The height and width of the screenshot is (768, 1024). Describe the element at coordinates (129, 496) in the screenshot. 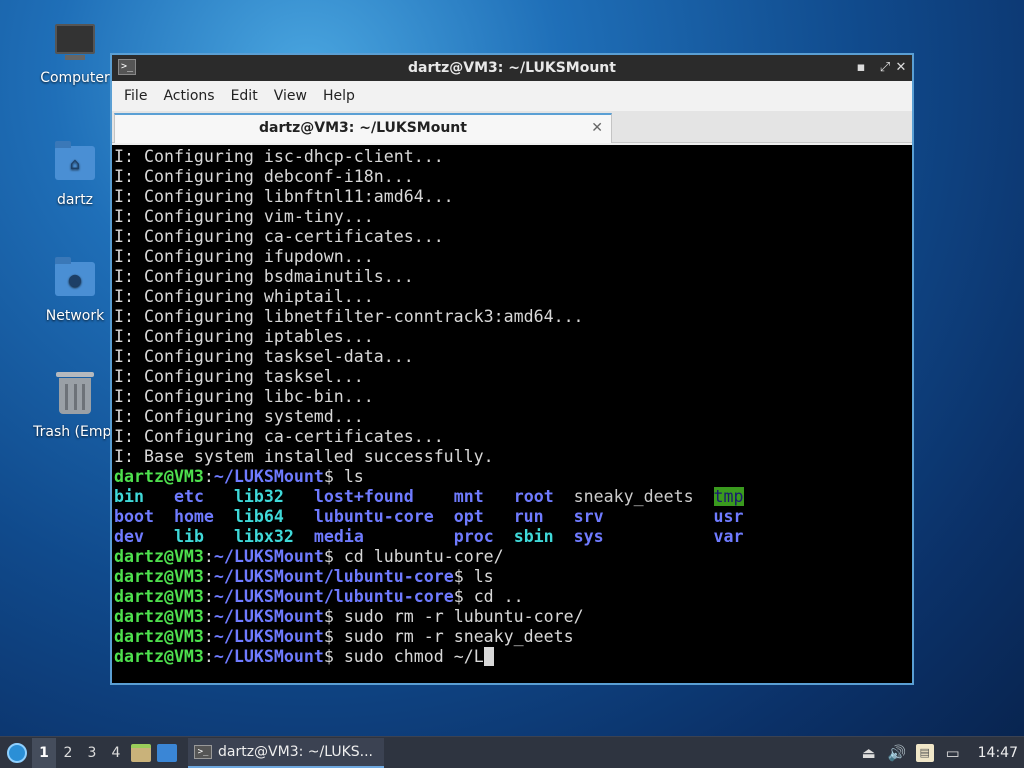

I see `ls-entry: bin` at that location.